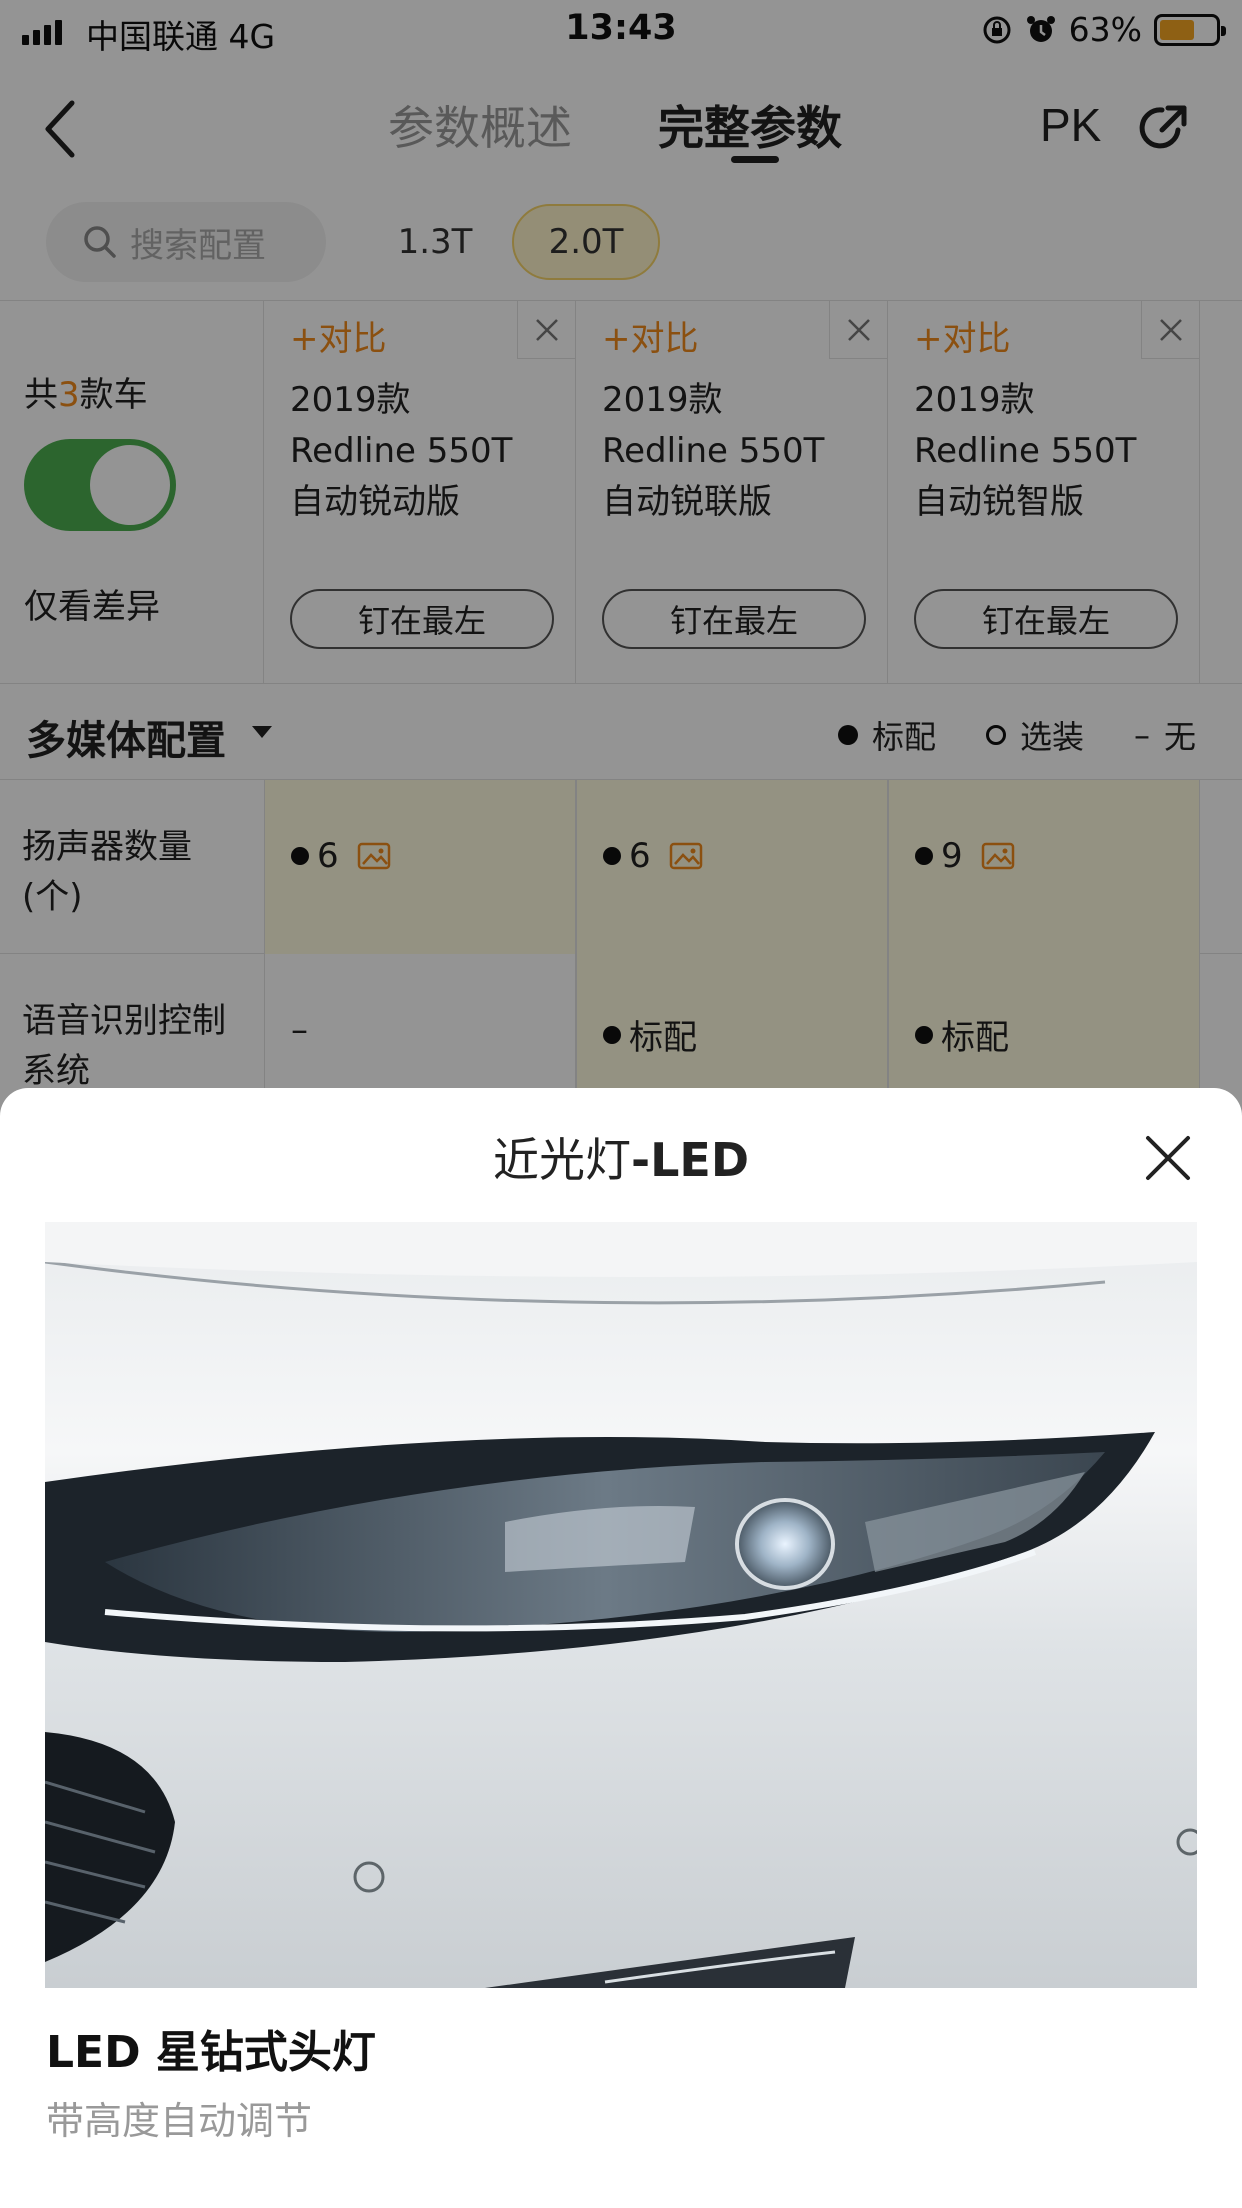  I want to click on sheet-title: 近光灯-LED, so click(620, 1160).